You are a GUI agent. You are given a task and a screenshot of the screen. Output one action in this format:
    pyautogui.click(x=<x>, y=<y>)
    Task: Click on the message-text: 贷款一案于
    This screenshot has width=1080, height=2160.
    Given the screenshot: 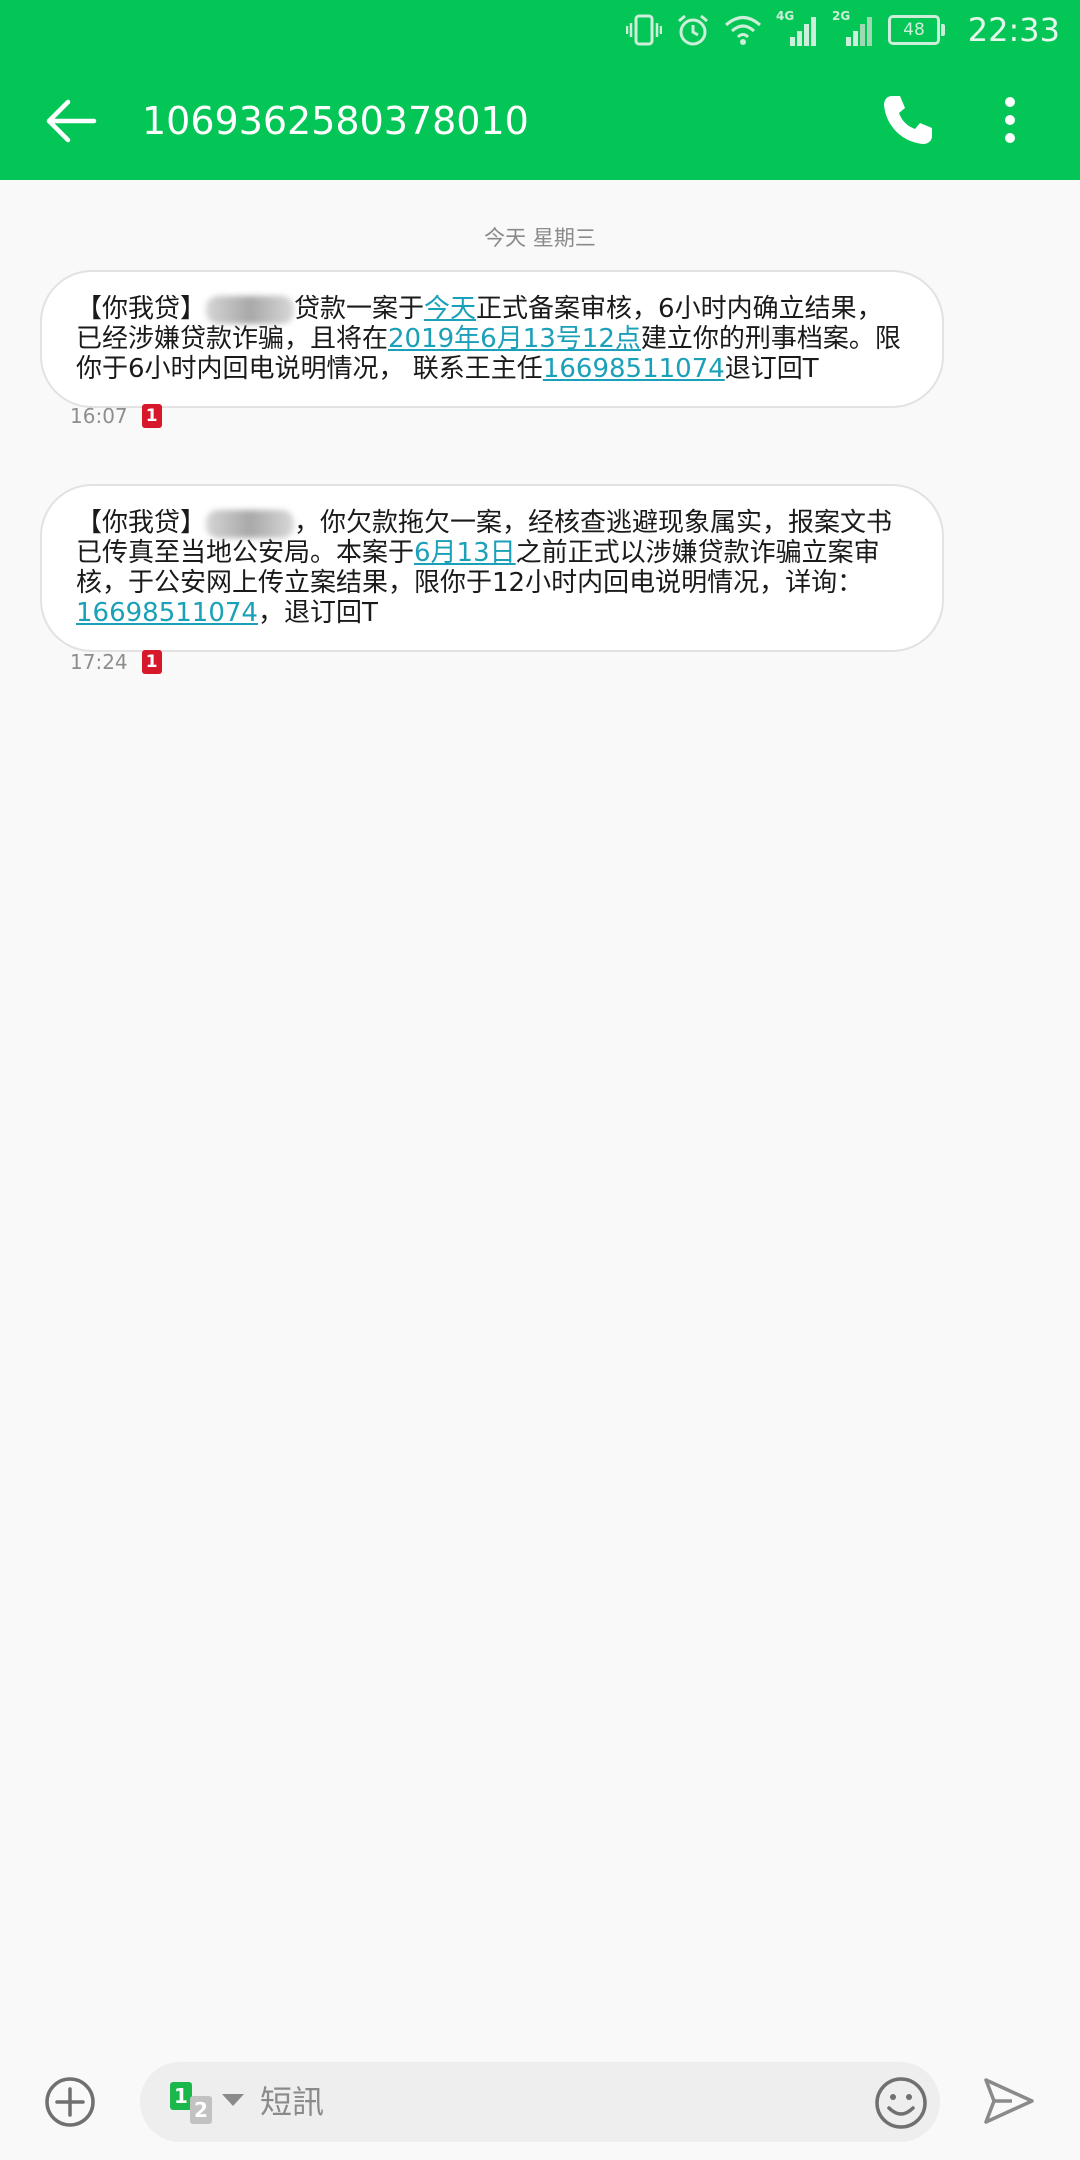 What is the action you would take?
    pyautogui.click(x=359, y=309)
    